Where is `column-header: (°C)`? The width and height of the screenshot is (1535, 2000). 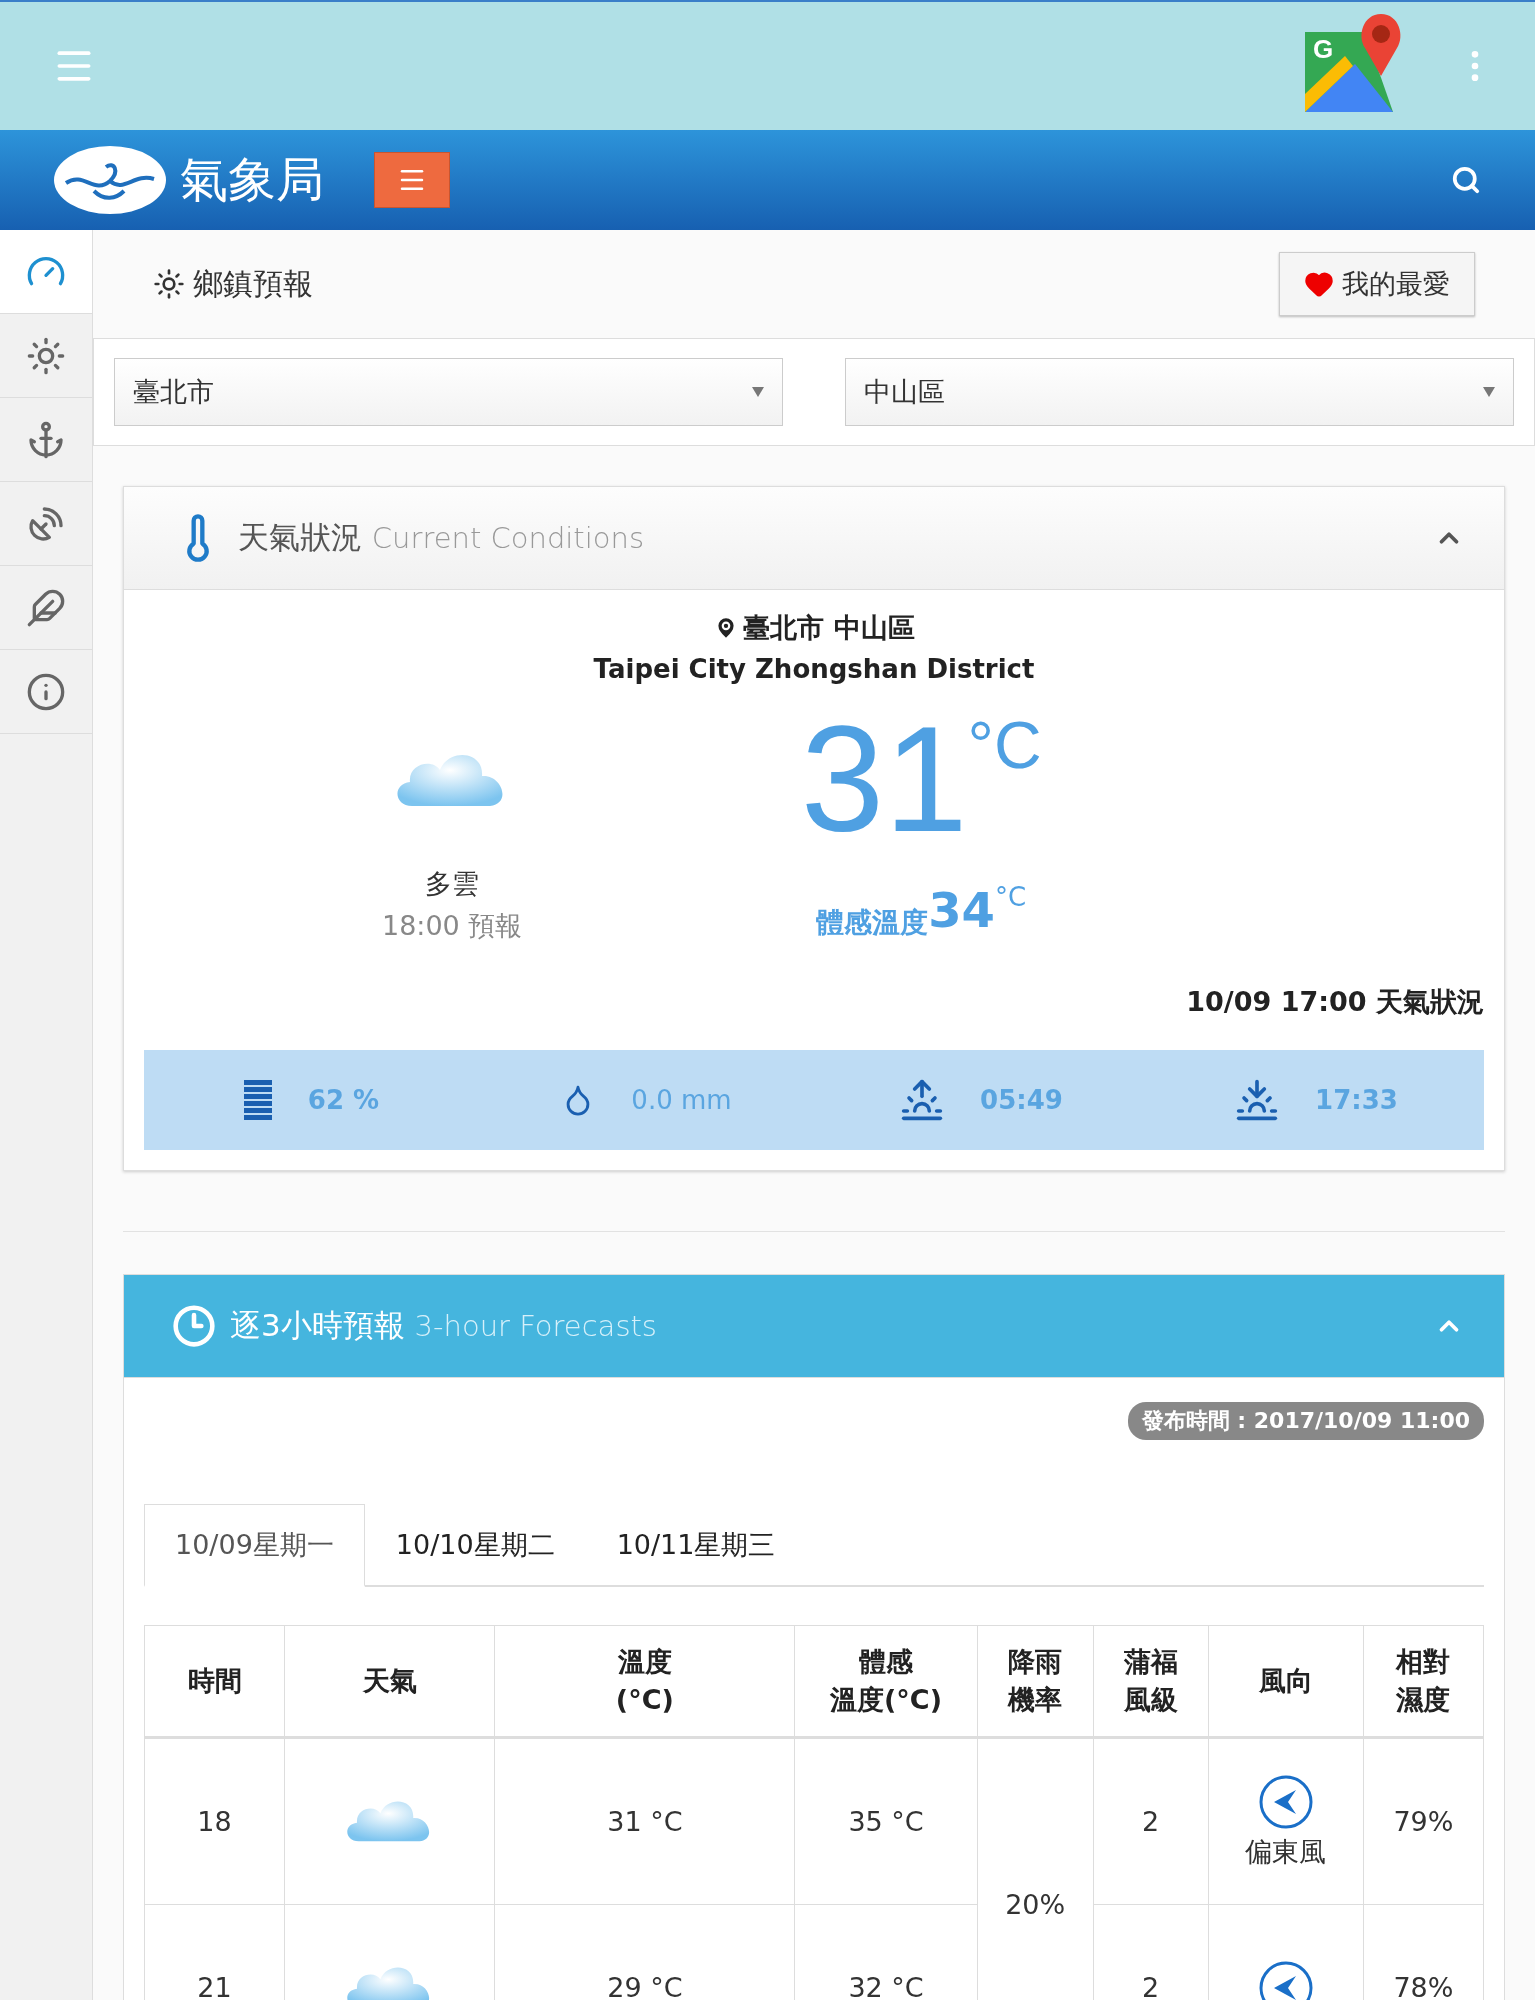 column-header: (°C) is located at coordinates (644, 1700).